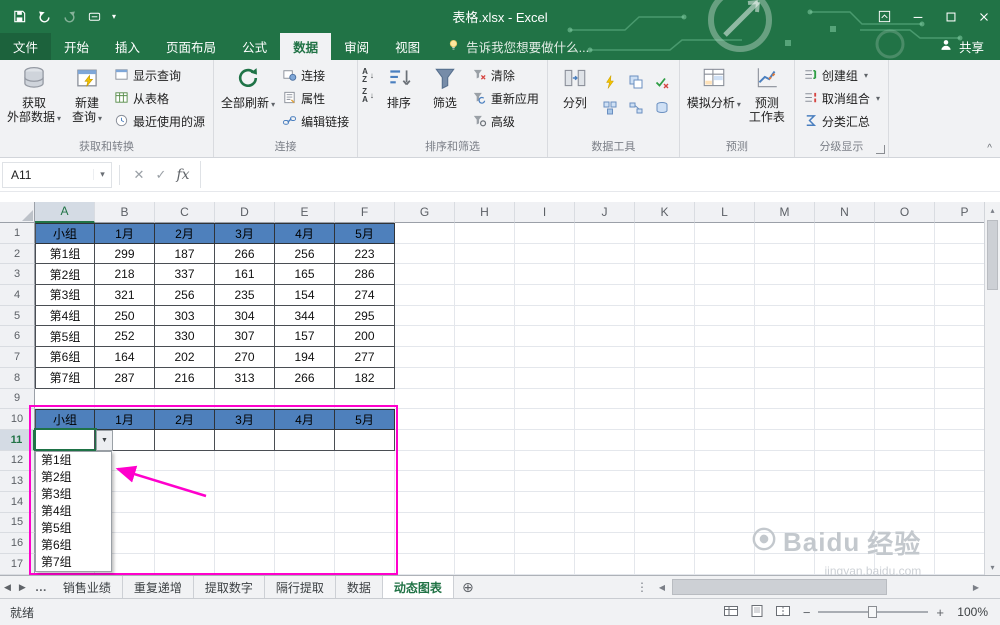 The width and height of the screenshot is (1000, 625). I want to click on show-queries-button: 显示查询, so click(159, 75).